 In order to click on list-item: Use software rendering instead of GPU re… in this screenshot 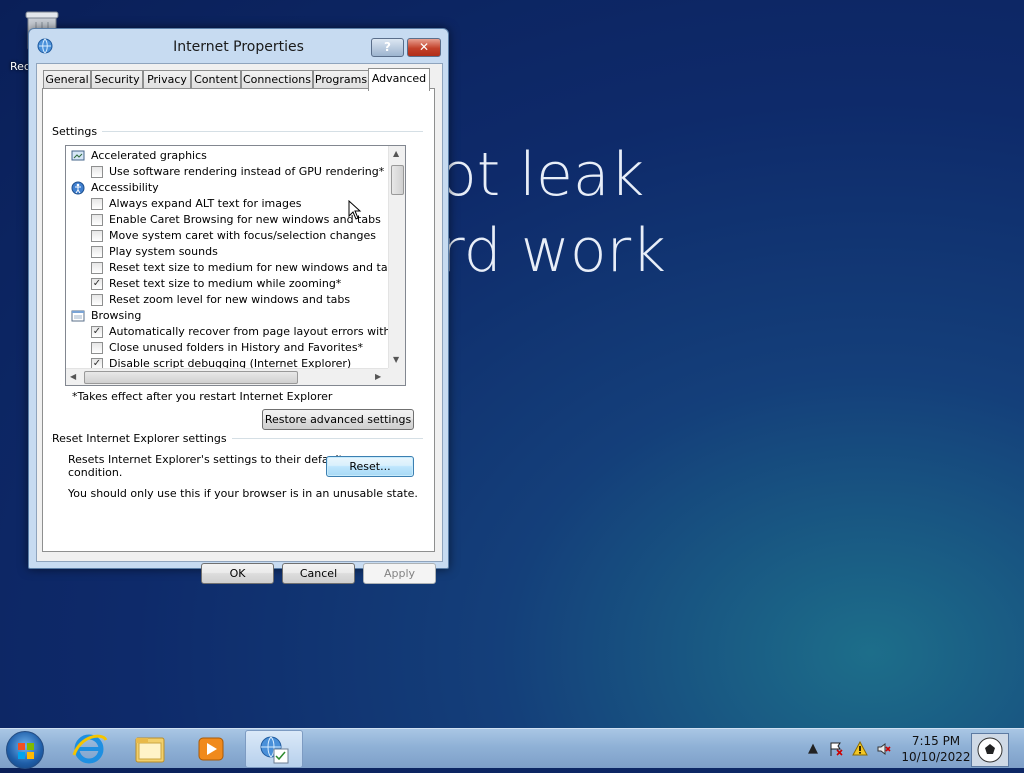, I will do `click(227, 172)`.